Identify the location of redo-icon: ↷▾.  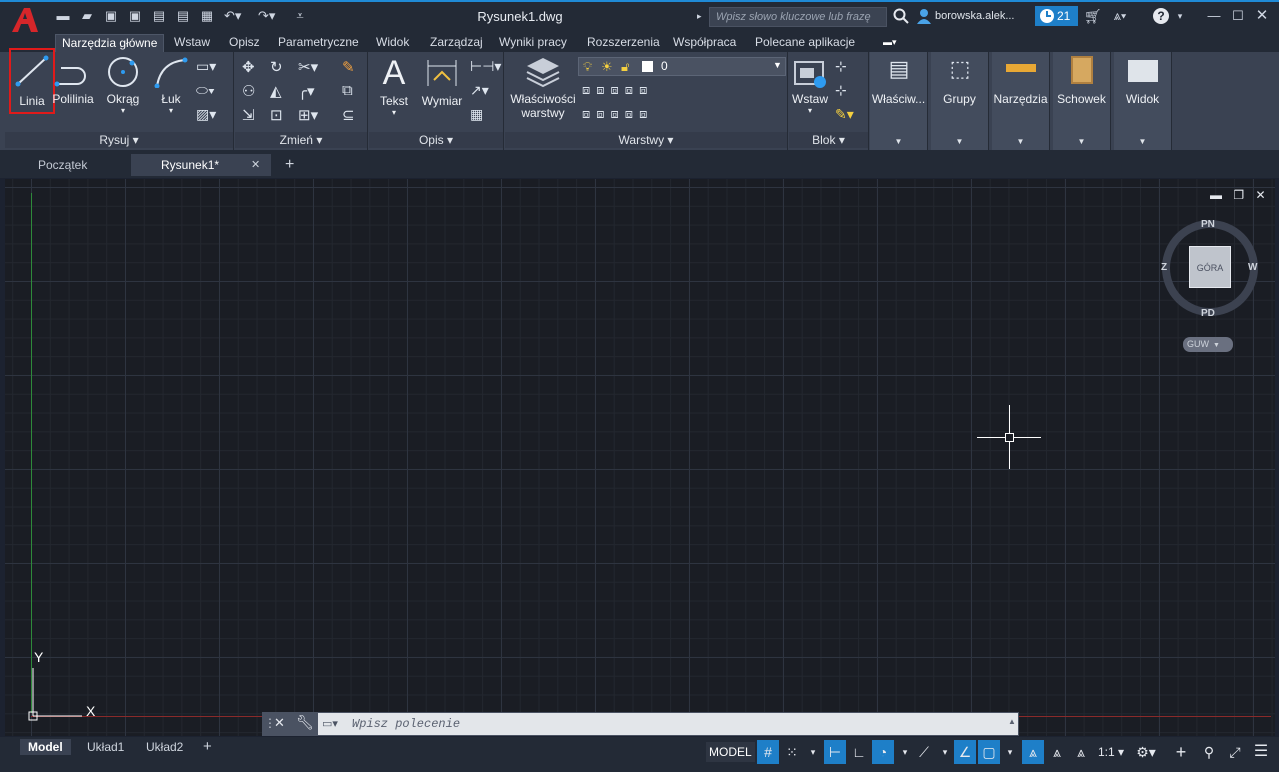
(266, 16).